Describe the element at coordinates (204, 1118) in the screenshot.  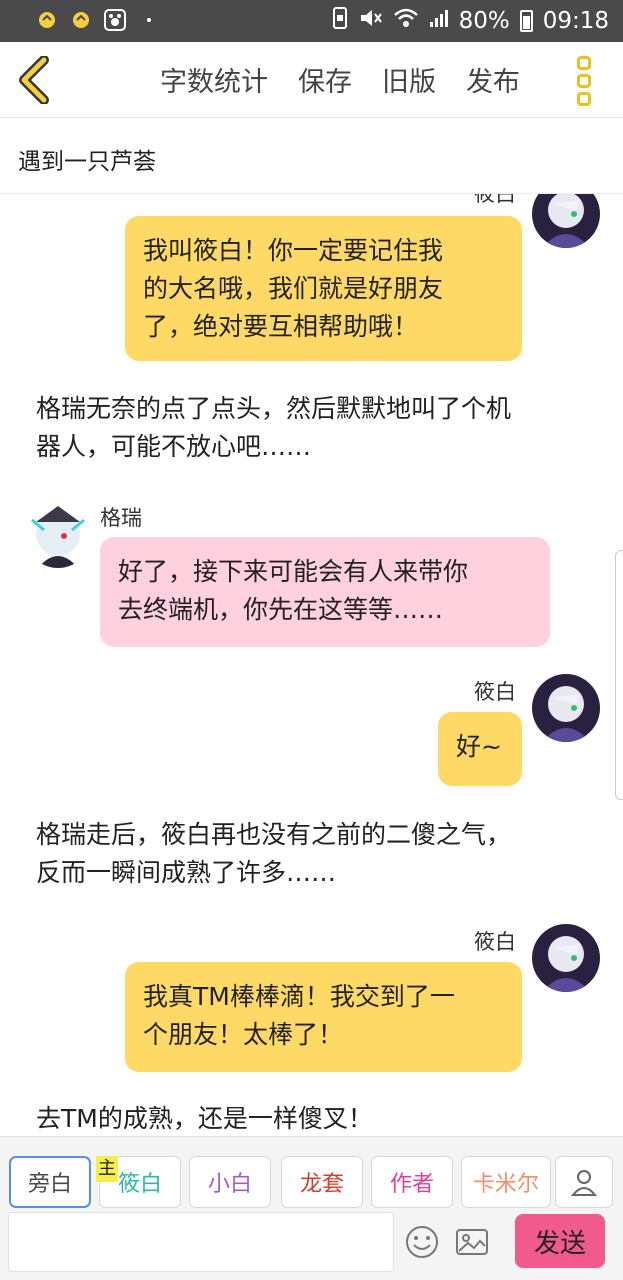
I see `narration-line: 去TM的成熟，还是一样傻叉！` at that location.